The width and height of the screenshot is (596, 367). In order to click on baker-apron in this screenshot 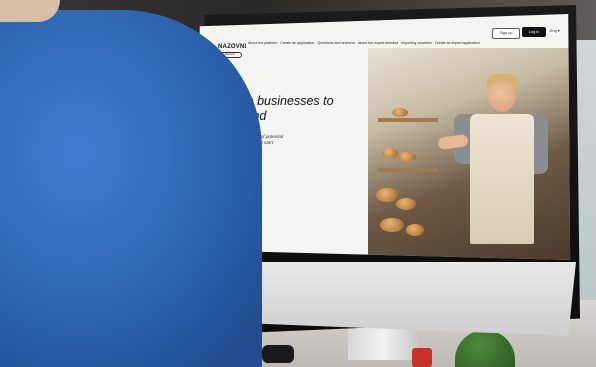, I will do `click(502, 179)`.